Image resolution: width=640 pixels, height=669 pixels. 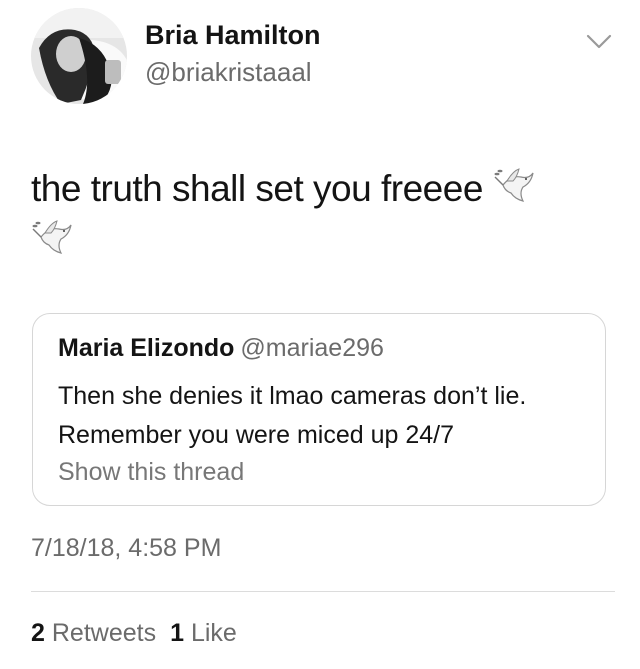 I want to click on author-display-name: Bria Hamilton, so click(x=233, y=35).